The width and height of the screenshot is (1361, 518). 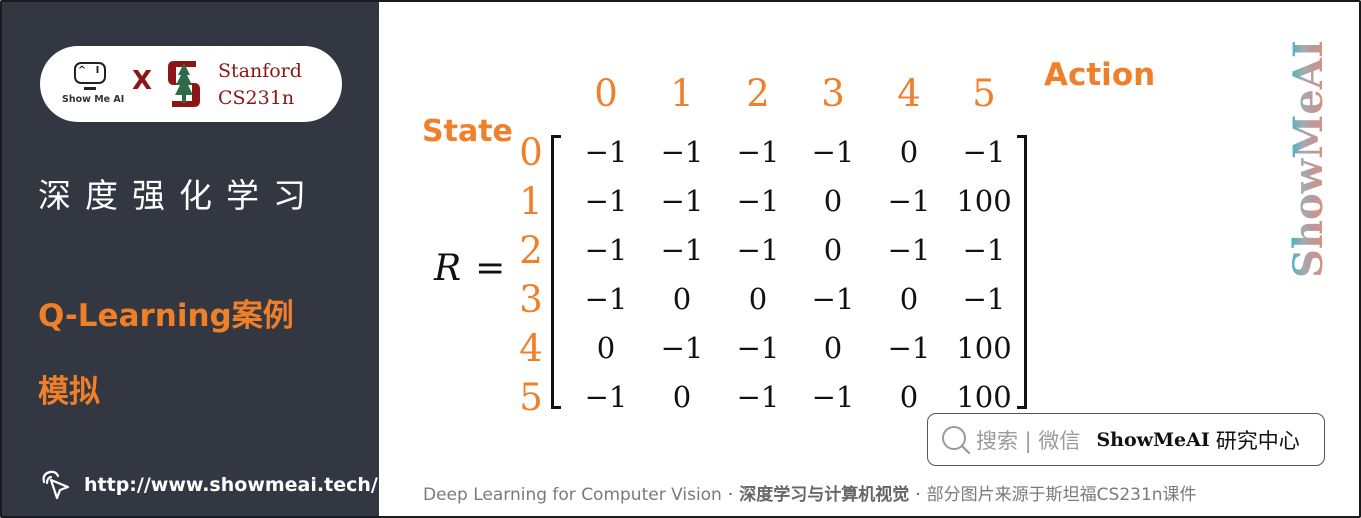 I want to click on state-index: 5, so click(x=531, y=397).